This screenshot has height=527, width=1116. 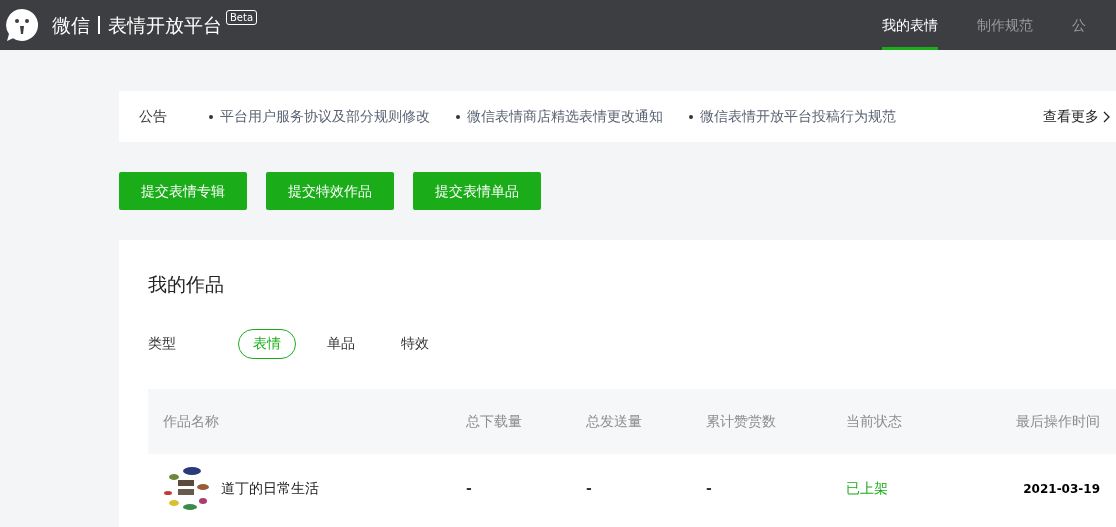 I want to click on nav-tab: 我的表情, so click(x=910, y=25).